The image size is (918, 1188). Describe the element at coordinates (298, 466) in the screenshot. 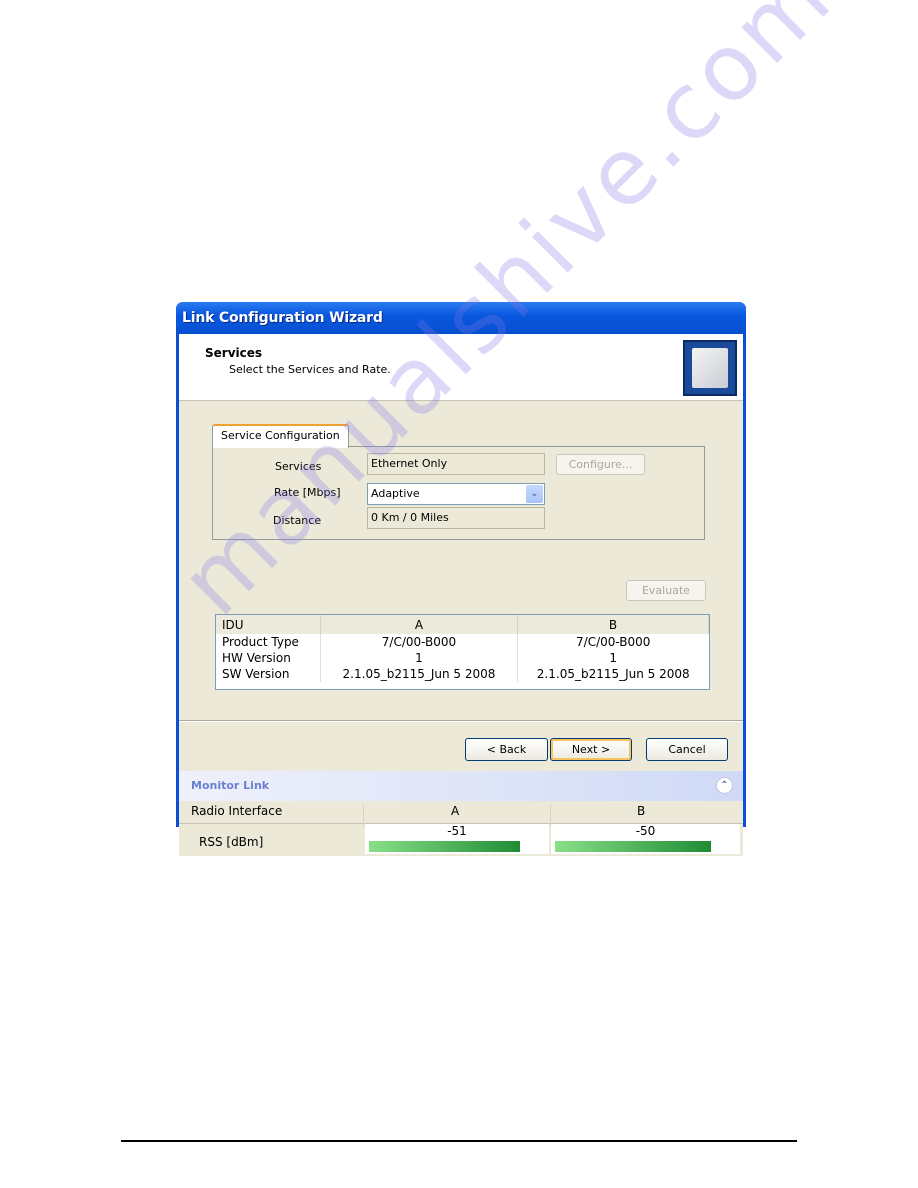

I see `services-label: Services` at that location.